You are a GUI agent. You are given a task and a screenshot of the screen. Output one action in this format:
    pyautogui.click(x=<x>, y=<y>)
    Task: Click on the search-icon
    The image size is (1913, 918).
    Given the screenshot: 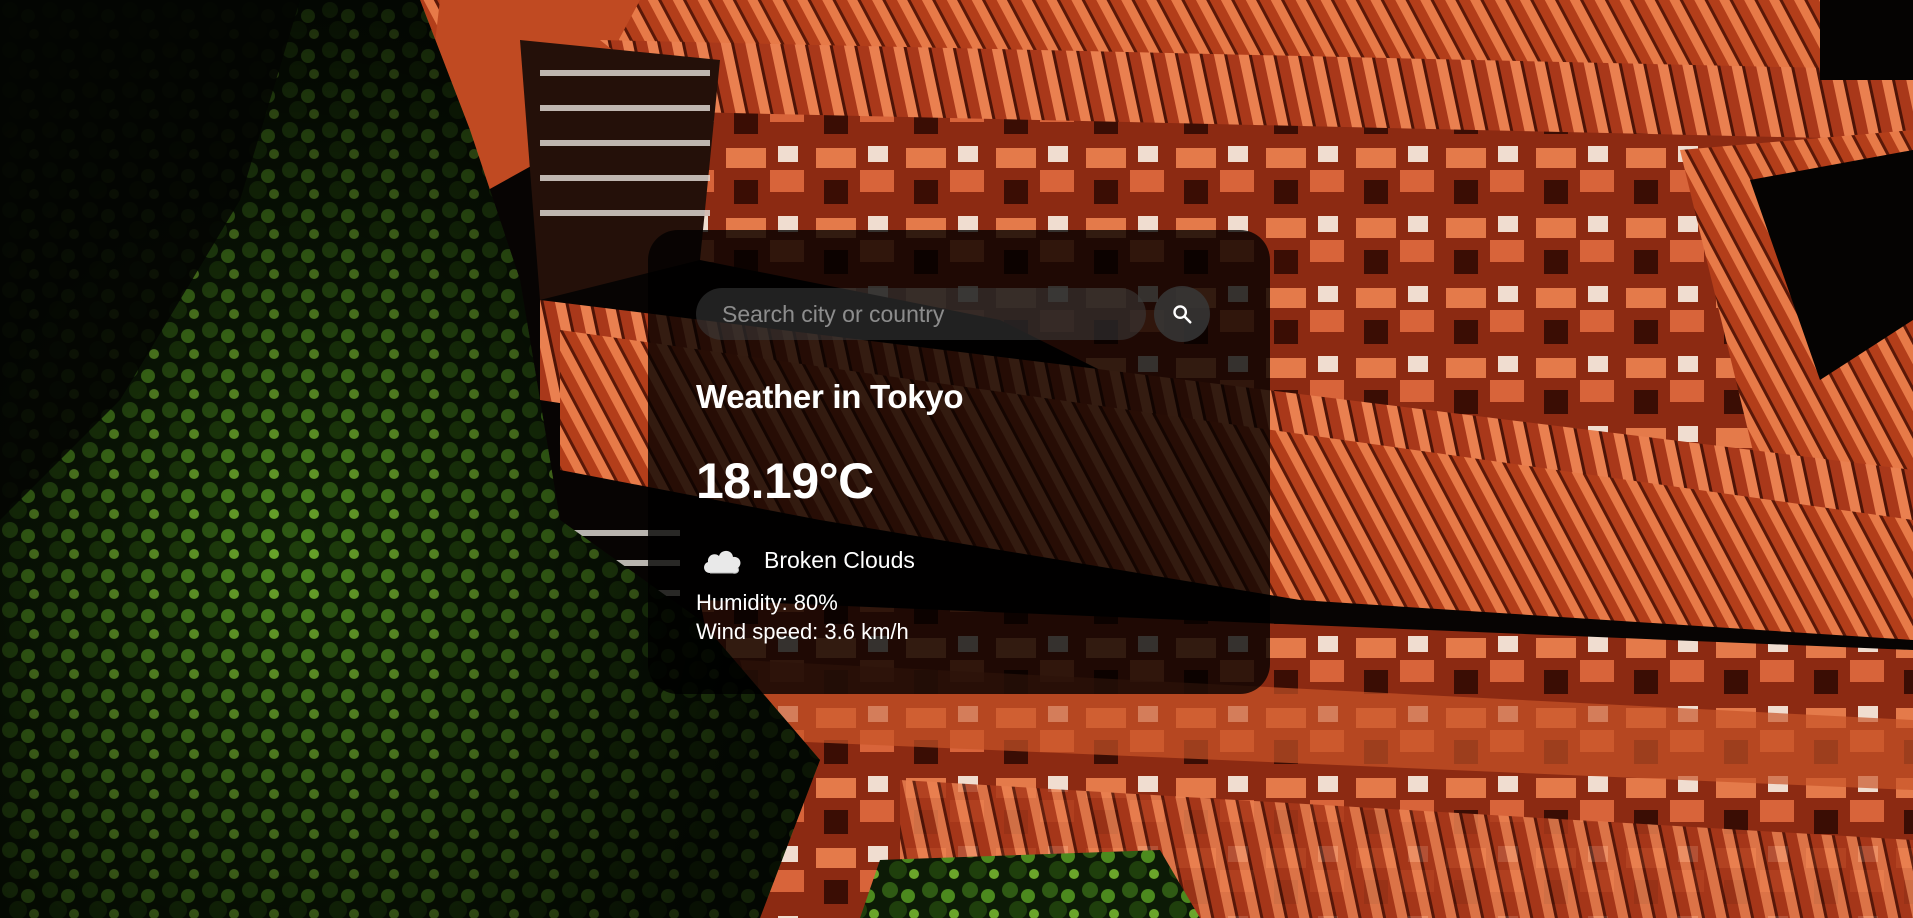 What is the action you would take?
    pyautogui.click(x=1182, y=314)
    